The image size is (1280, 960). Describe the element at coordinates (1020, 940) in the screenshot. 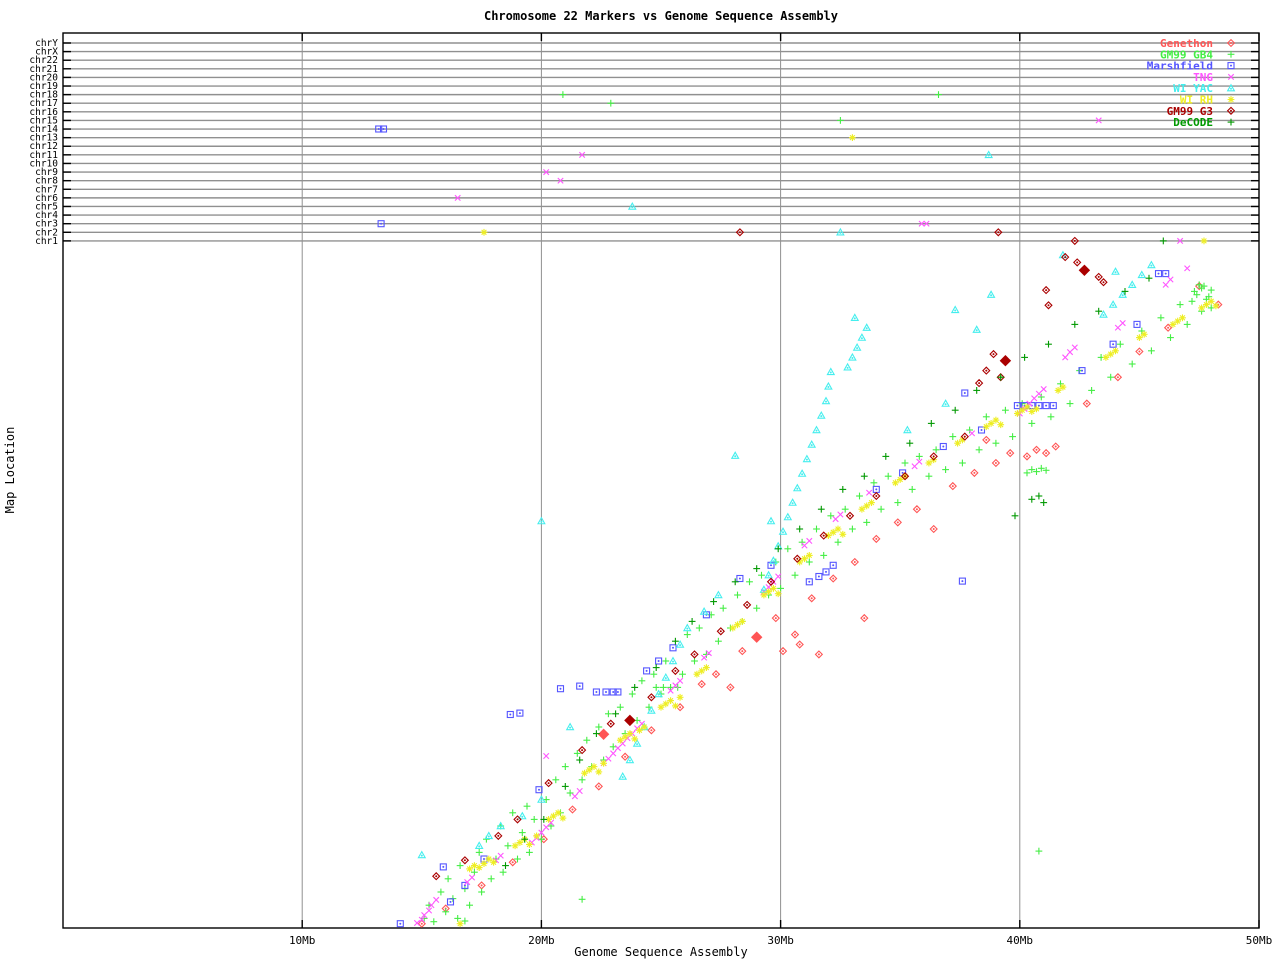

I see `x-tick-label: 40Mb` at that location.